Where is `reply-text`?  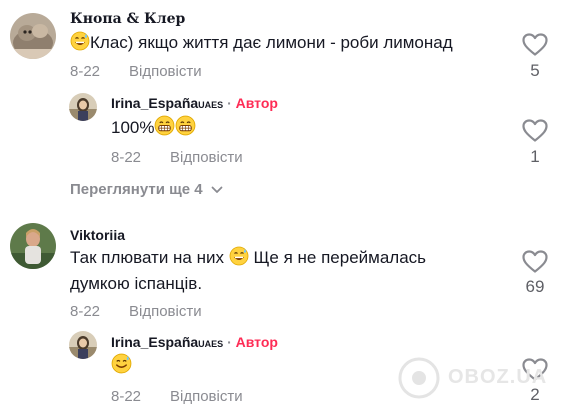 reply-text is located at coordinates (121, 367).